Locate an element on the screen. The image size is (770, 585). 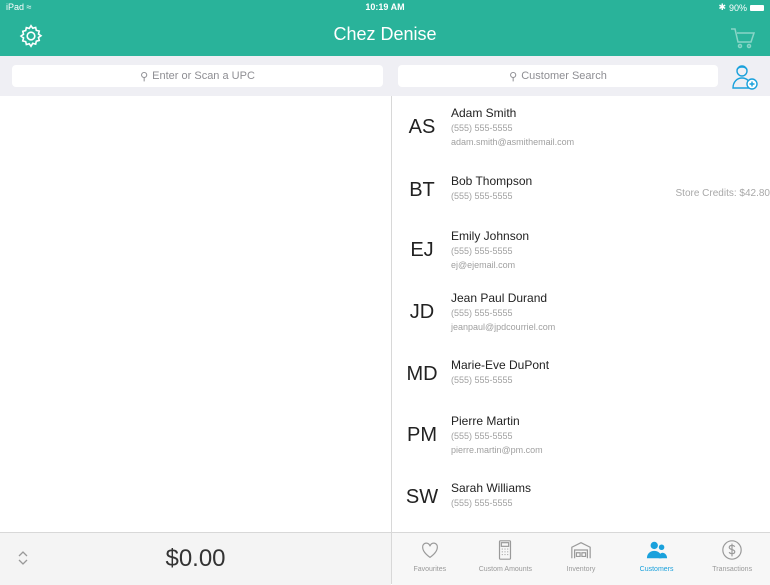
tab-custom-amounts: Custom Amounts is located at coordinates (506, 559).